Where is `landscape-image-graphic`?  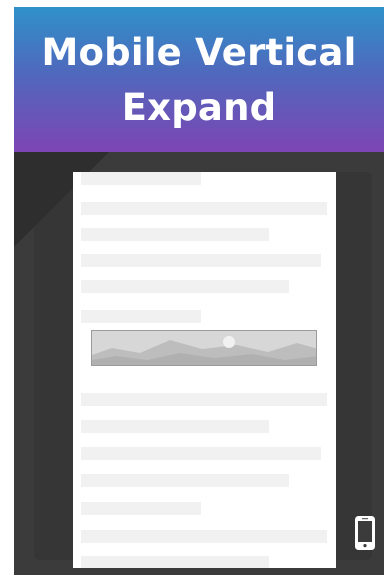 landscape-image-graphic is located at coordinates (204, 348).